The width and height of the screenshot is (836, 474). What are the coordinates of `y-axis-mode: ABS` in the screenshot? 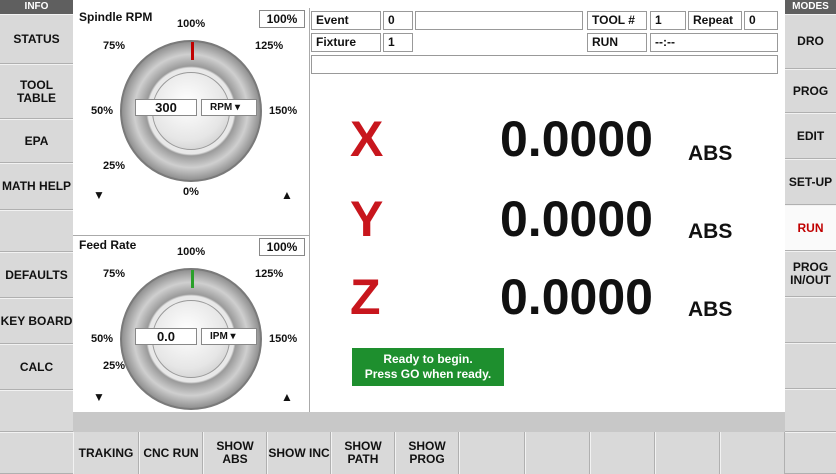 It's located at (710, 231).